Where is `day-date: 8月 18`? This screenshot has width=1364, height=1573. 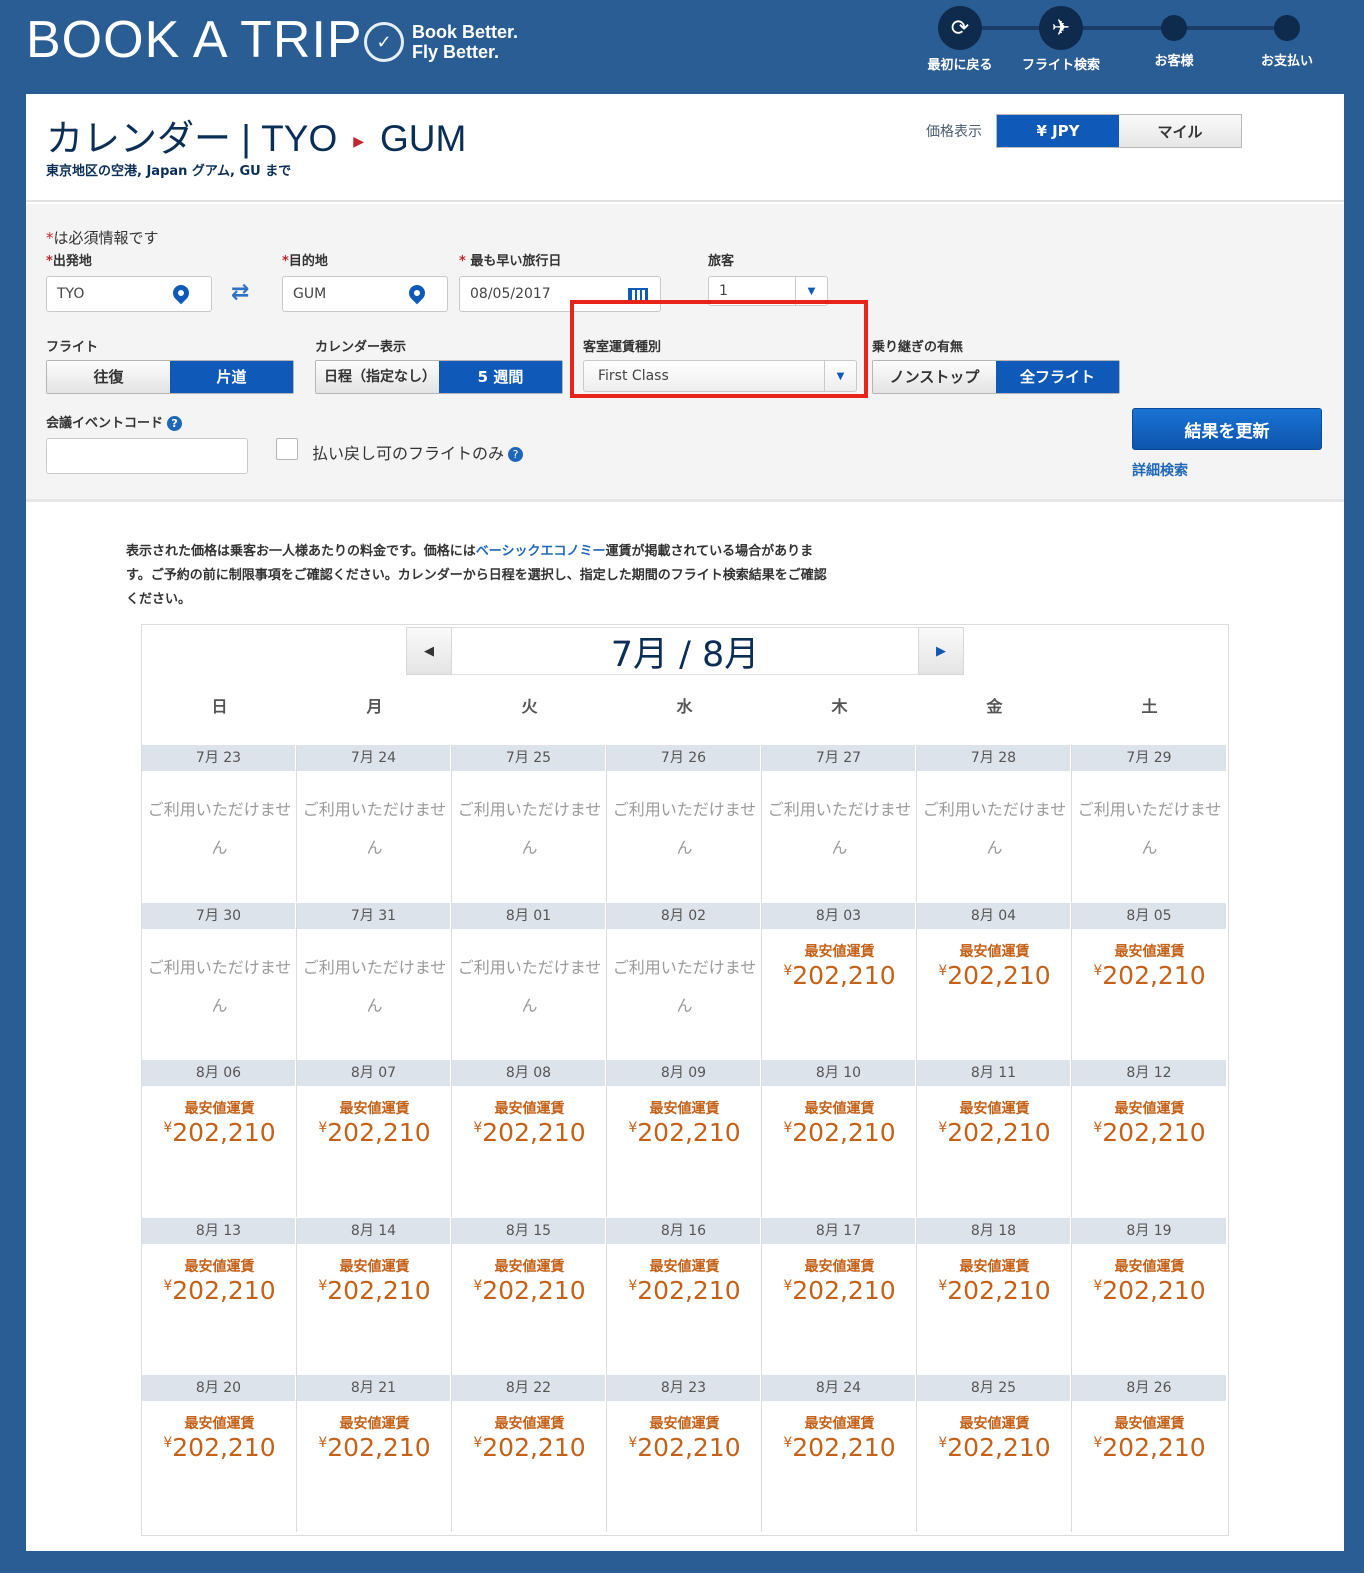 day-date: 8月 18 is located at coordinates (994, 1230).